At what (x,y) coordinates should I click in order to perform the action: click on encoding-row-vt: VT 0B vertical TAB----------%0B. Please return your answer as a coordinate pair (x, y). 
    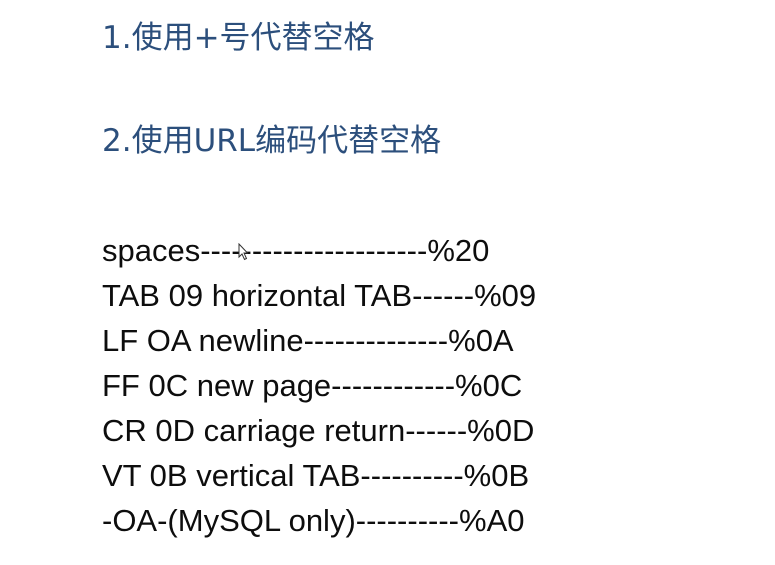
    Looking at the image, I should click on (316, 475).